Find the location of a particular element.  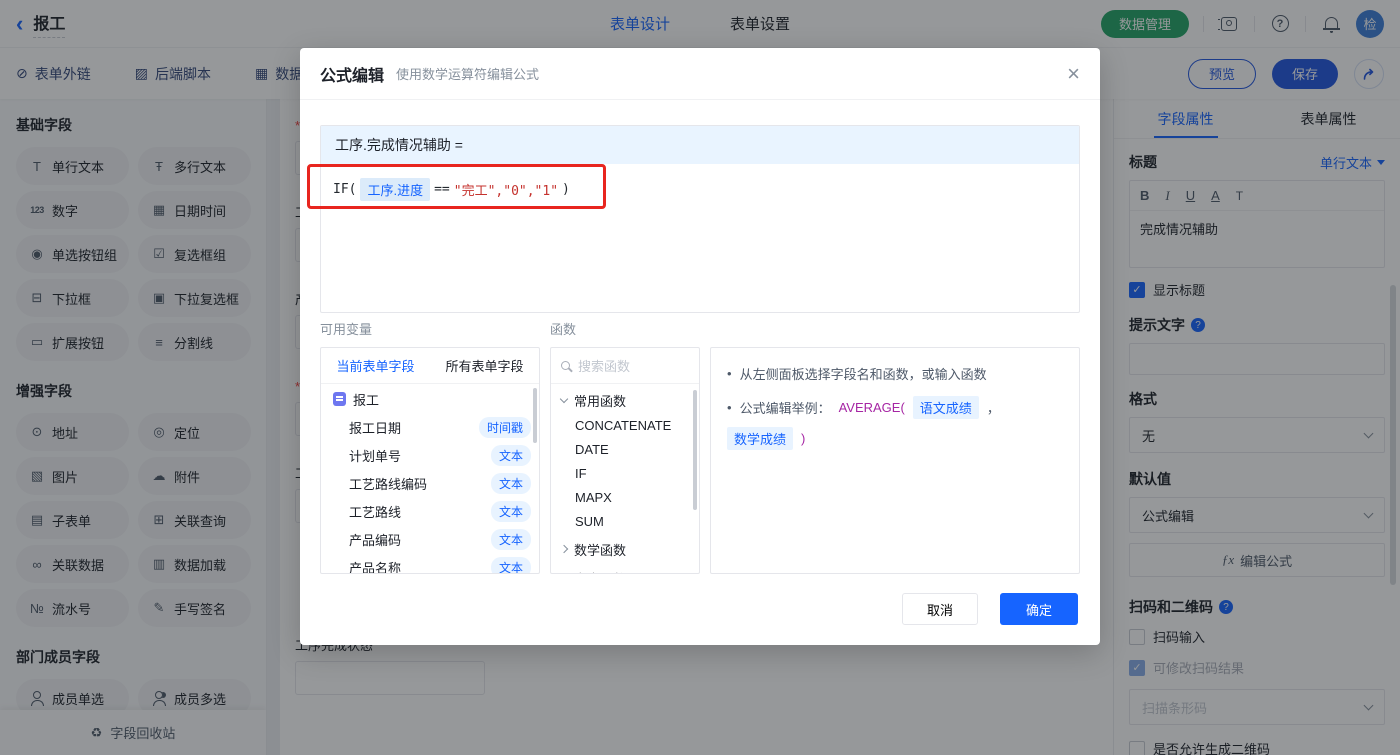

search-icon is located at coordinates (565, 365).